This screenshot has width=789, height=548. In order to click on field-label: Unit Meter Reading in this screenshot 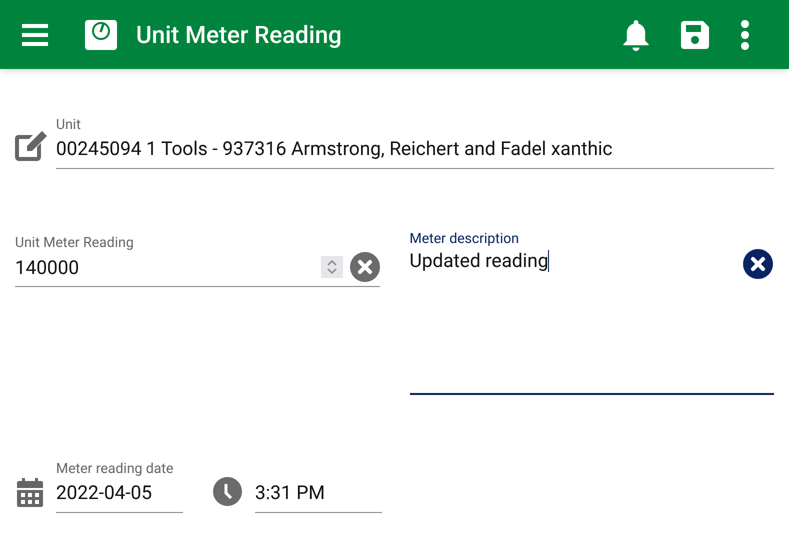, I will do `click(75, 243)`.